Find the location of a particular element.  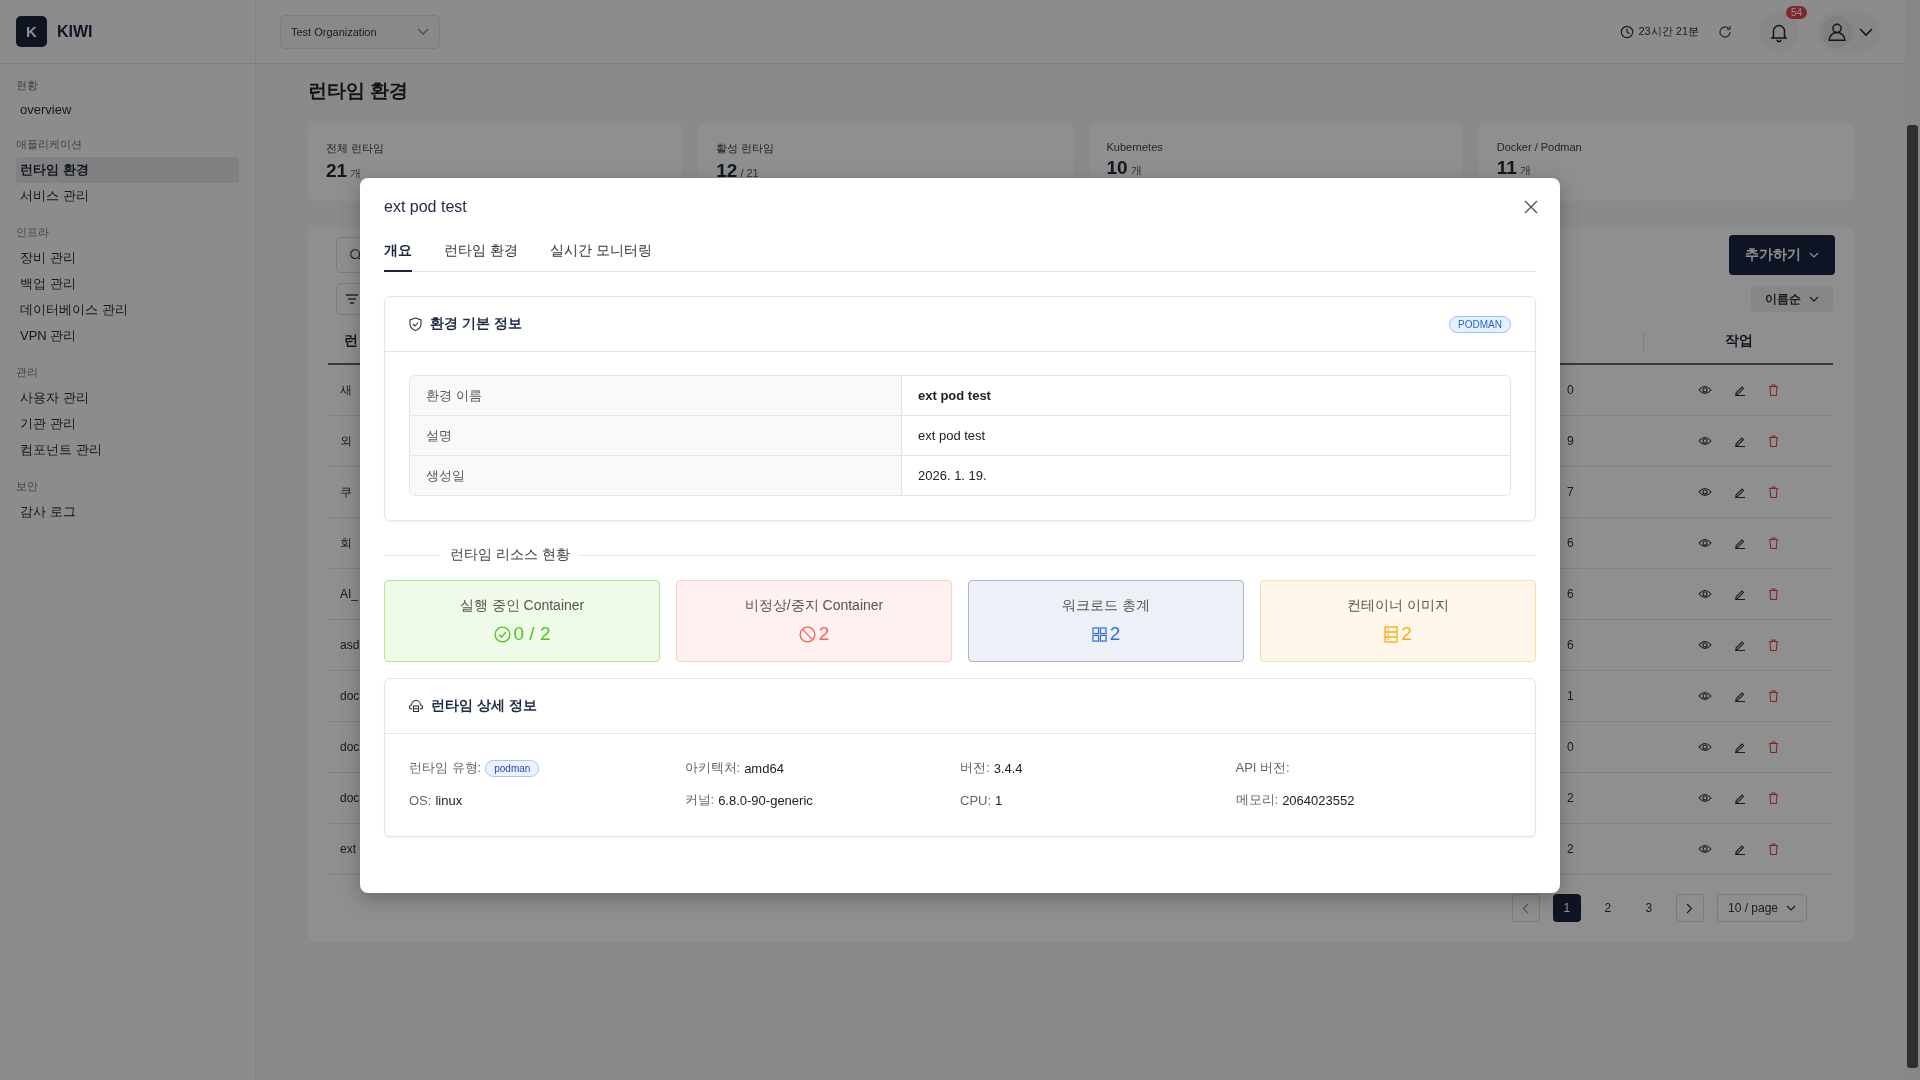

table-cell-text: 새 is located at coordinates (345, 390).